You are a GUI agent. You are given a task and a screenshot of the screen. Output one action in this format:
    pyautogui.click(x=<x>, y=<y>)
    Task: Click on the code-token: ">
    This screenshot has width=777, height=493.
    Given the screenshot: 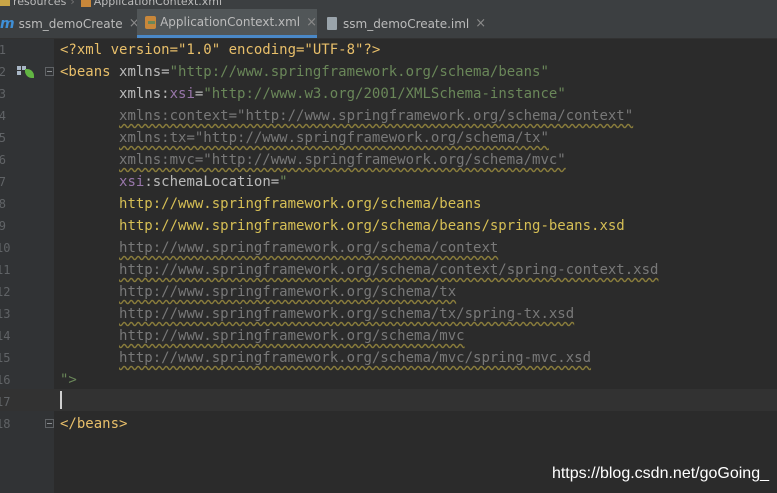 What is the action you would take?
    pyautogui.click(x=68, y=380)
    